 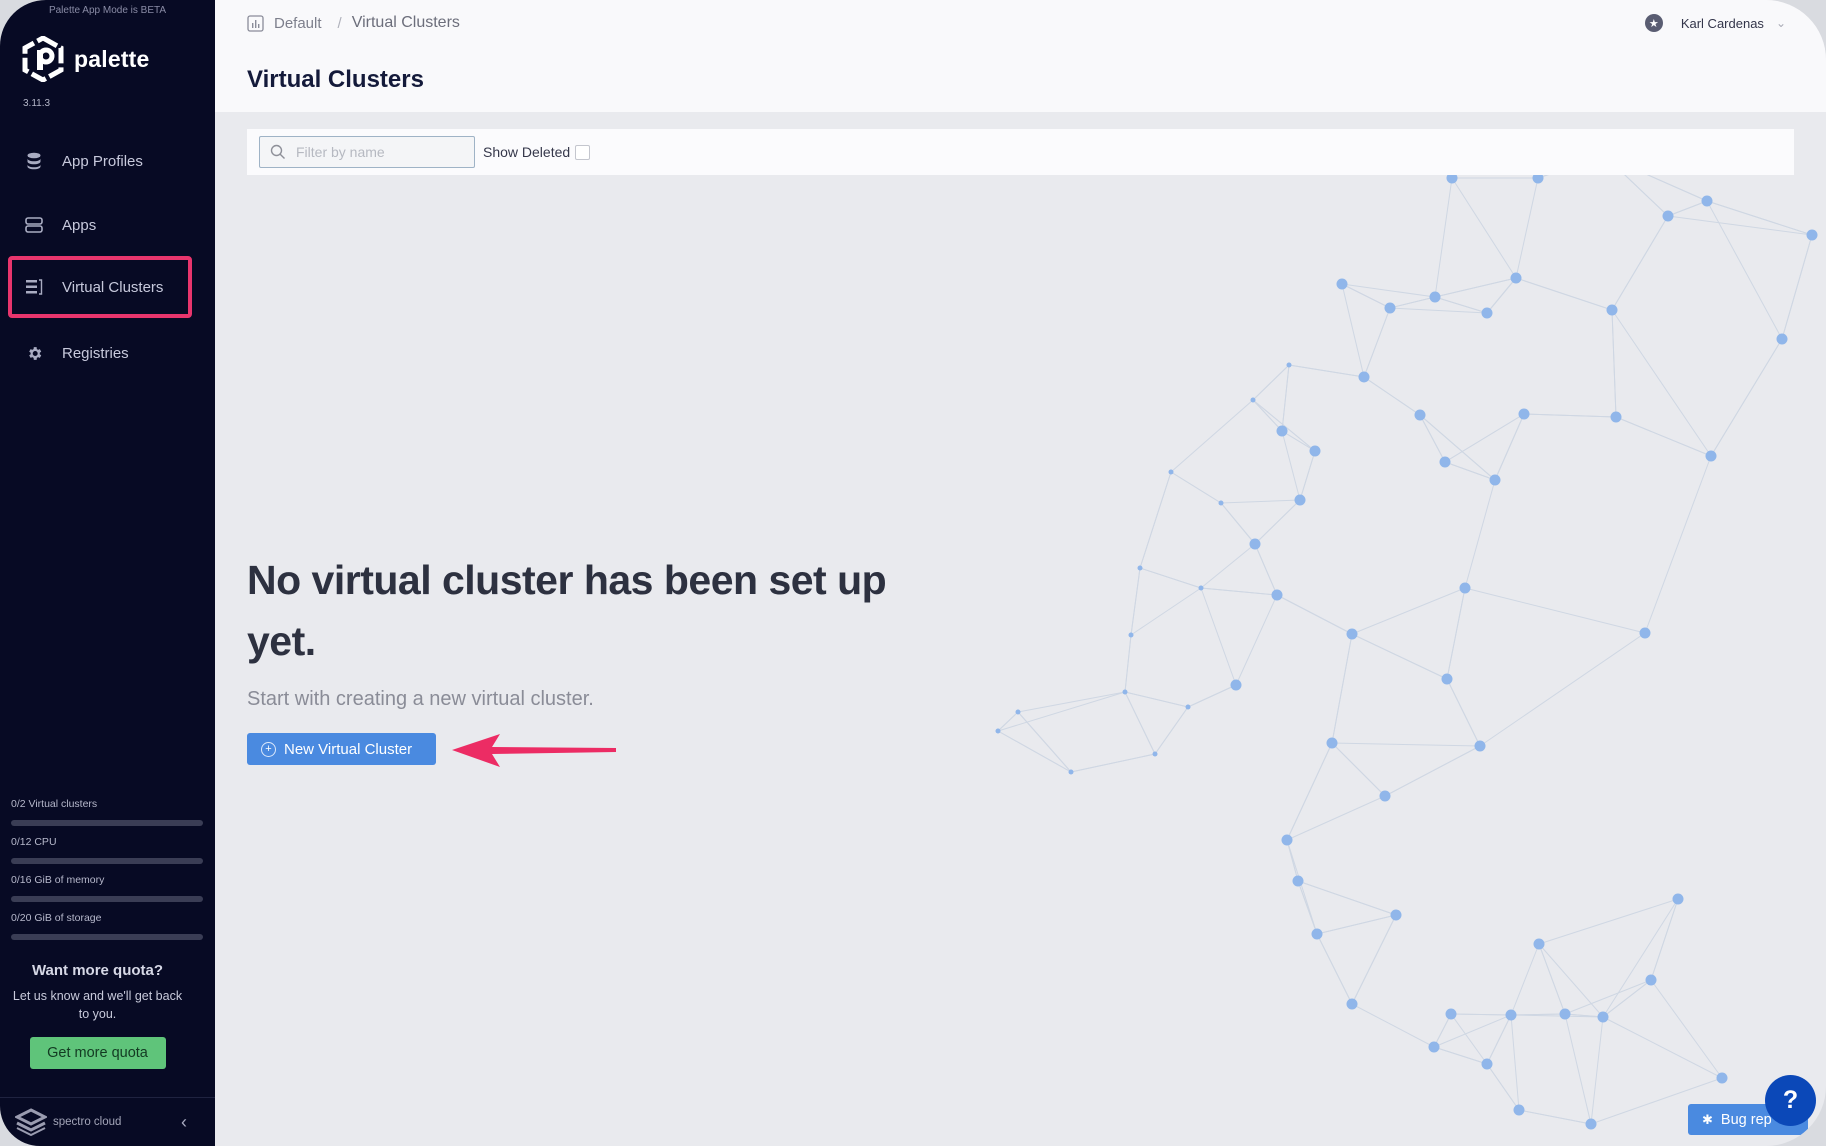 I want to click on search-icon, so click(x=277, y=151).